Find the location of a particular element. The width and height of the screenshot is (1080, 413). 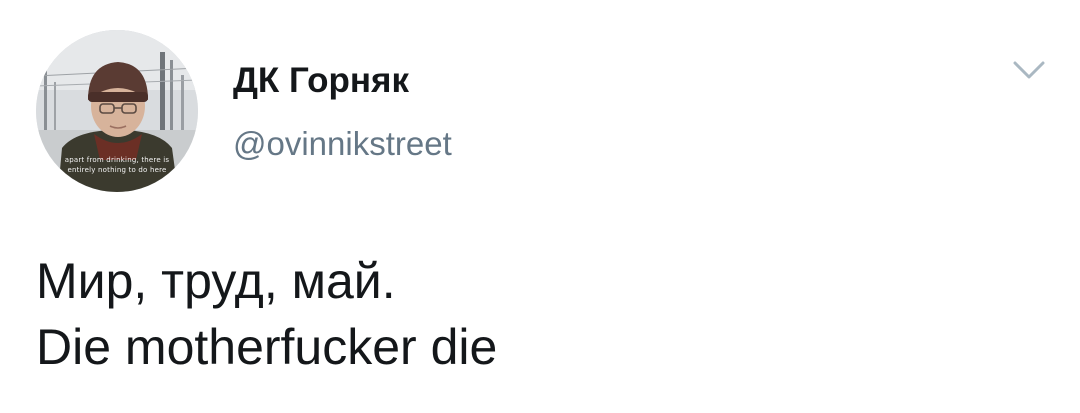

author-display-name: ДК Горняк is located at coordinates (321, 81).